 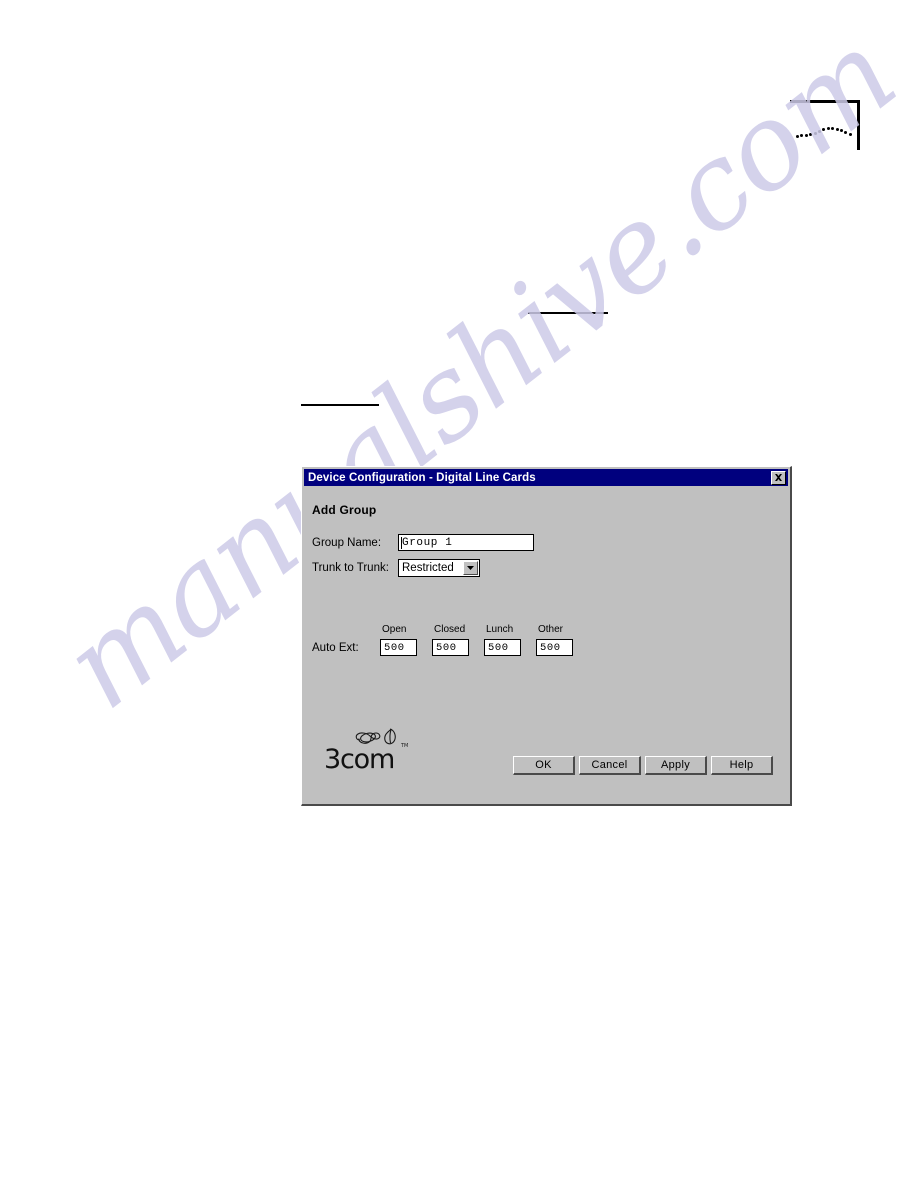 What do you see at coordinates (825, 125) in the screenshot?
I see `page-corner-decoration` at bounding box center [825, 125].